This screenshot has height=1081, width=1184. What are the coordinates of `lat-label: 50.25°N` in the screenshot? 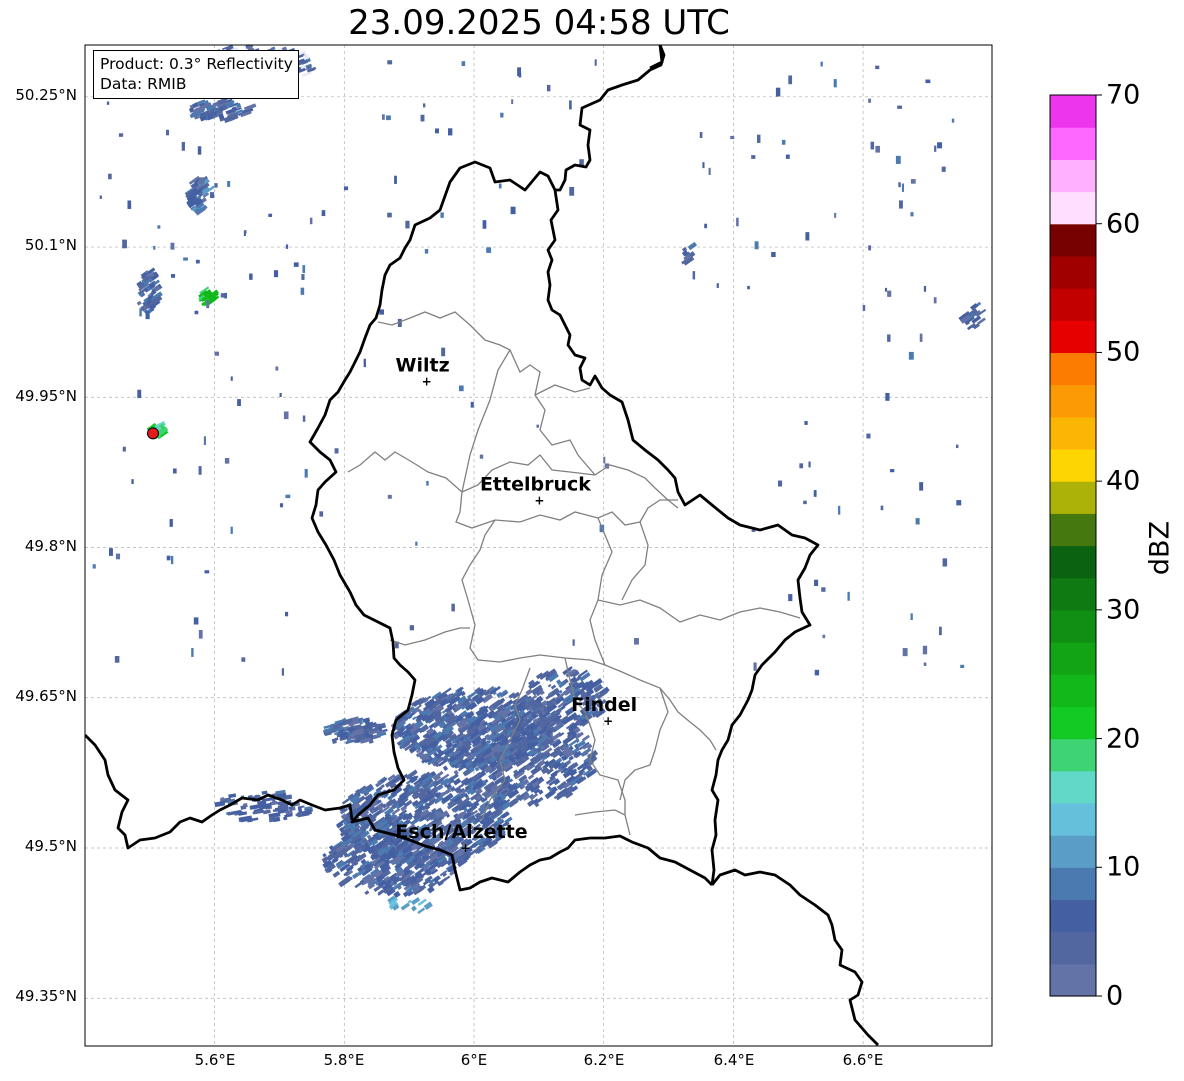 It's located at (46, 95).